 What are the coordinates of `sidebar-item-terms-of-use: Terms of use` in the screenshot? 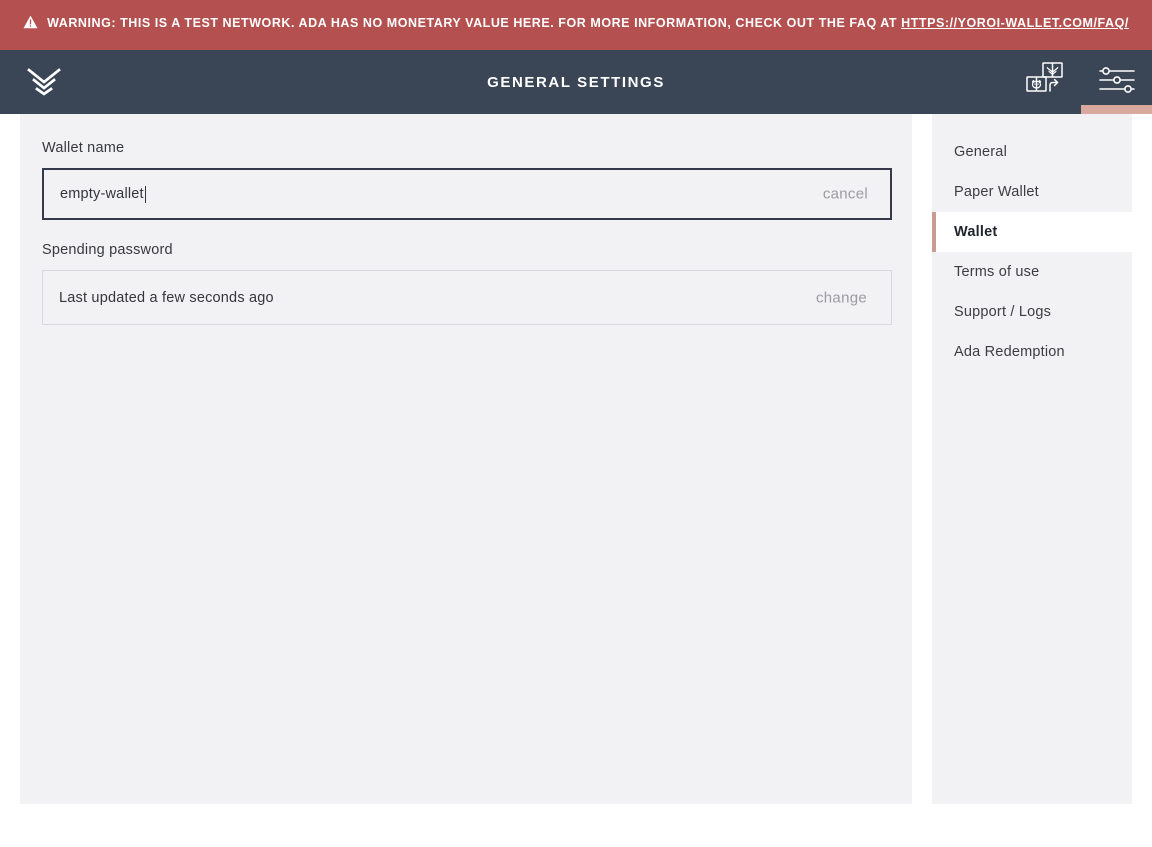 It's located at (1032, 272).